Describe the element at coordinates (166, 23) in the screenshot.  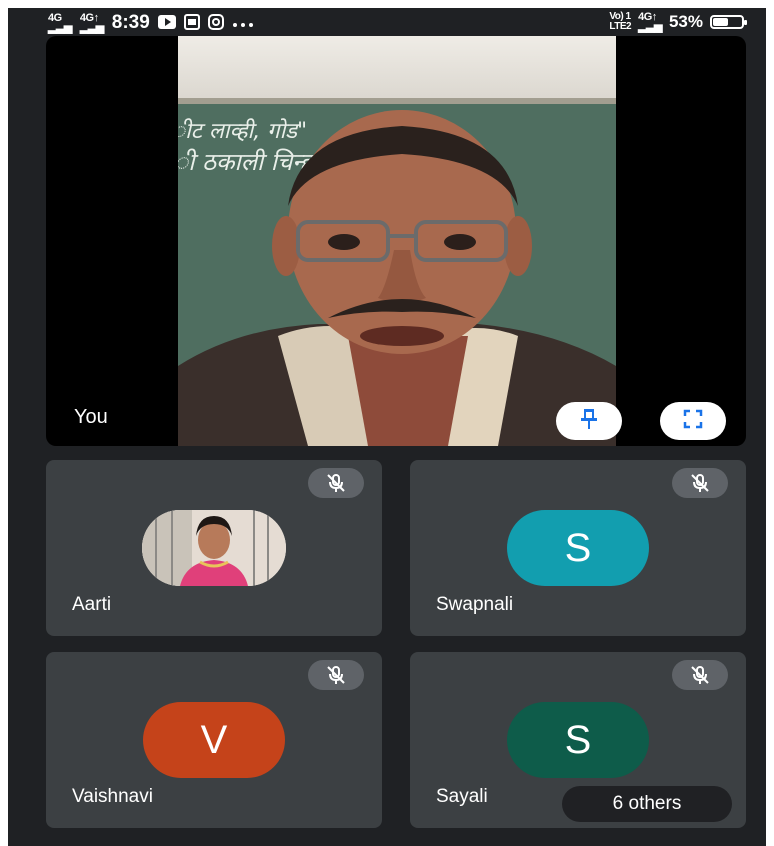
I see `youtube-icon` at that location.